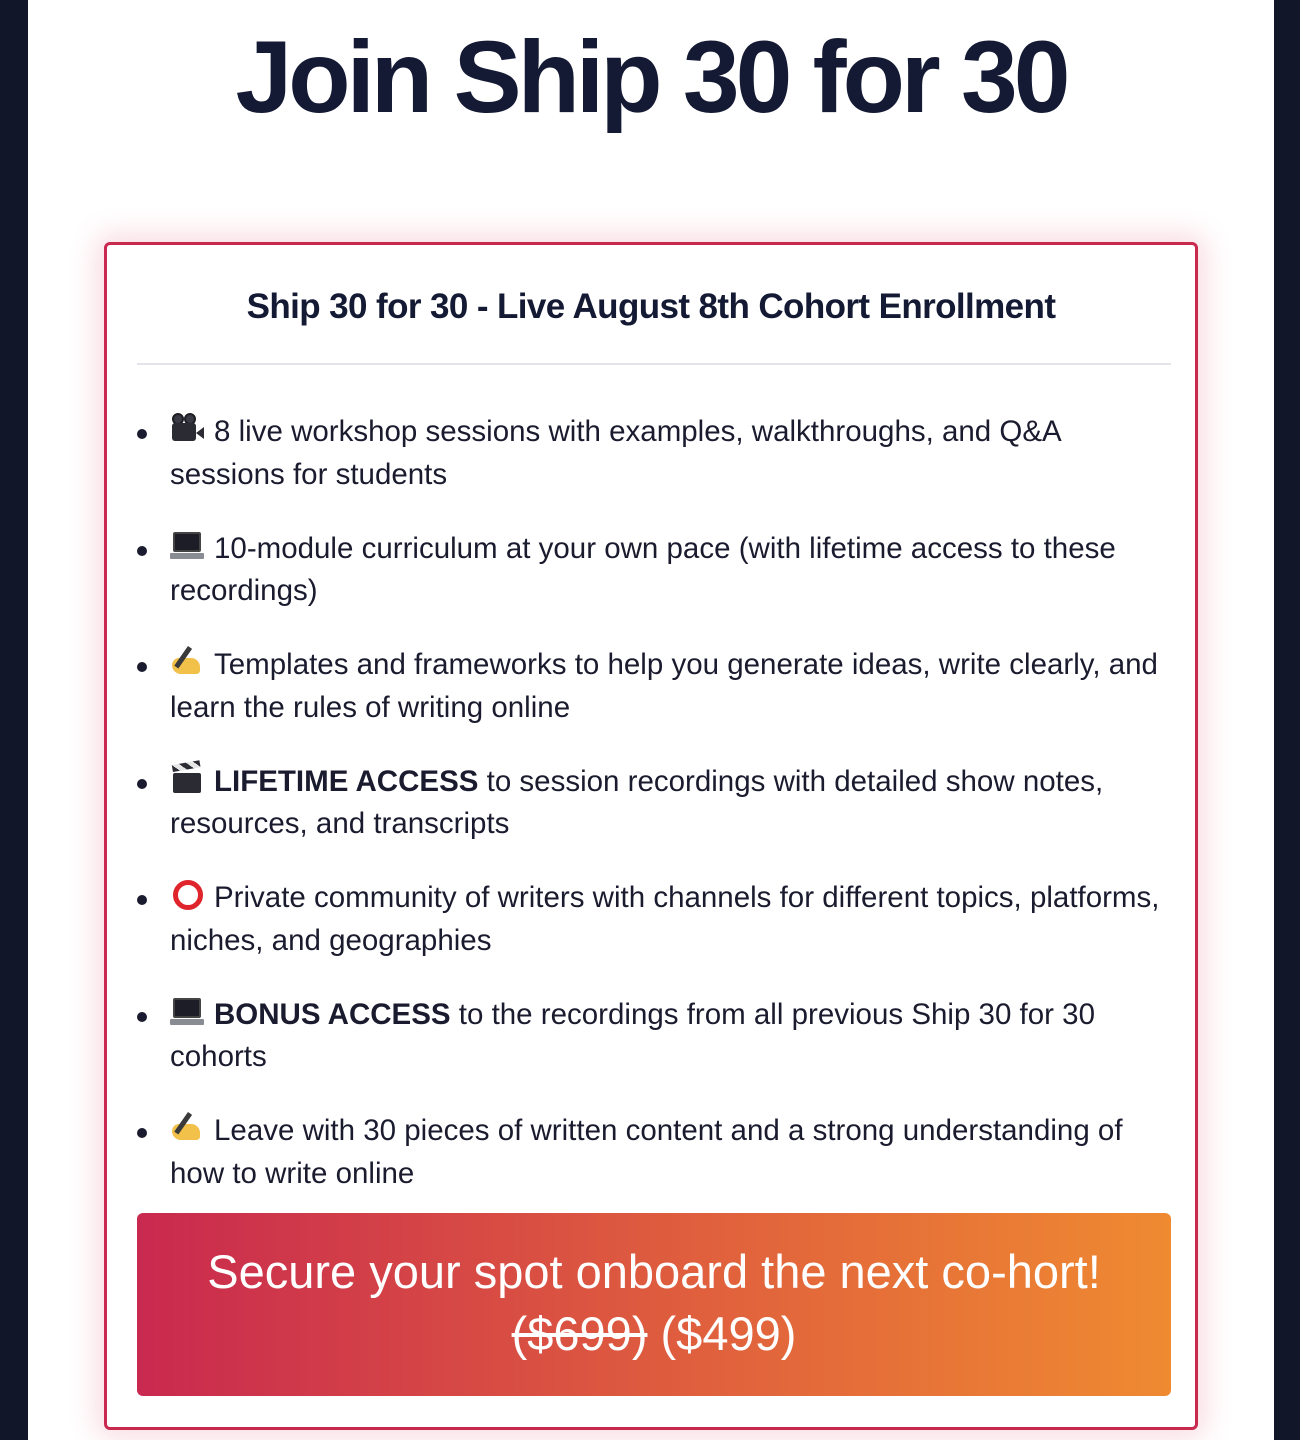  I want to click on divider, so click(654, 364).